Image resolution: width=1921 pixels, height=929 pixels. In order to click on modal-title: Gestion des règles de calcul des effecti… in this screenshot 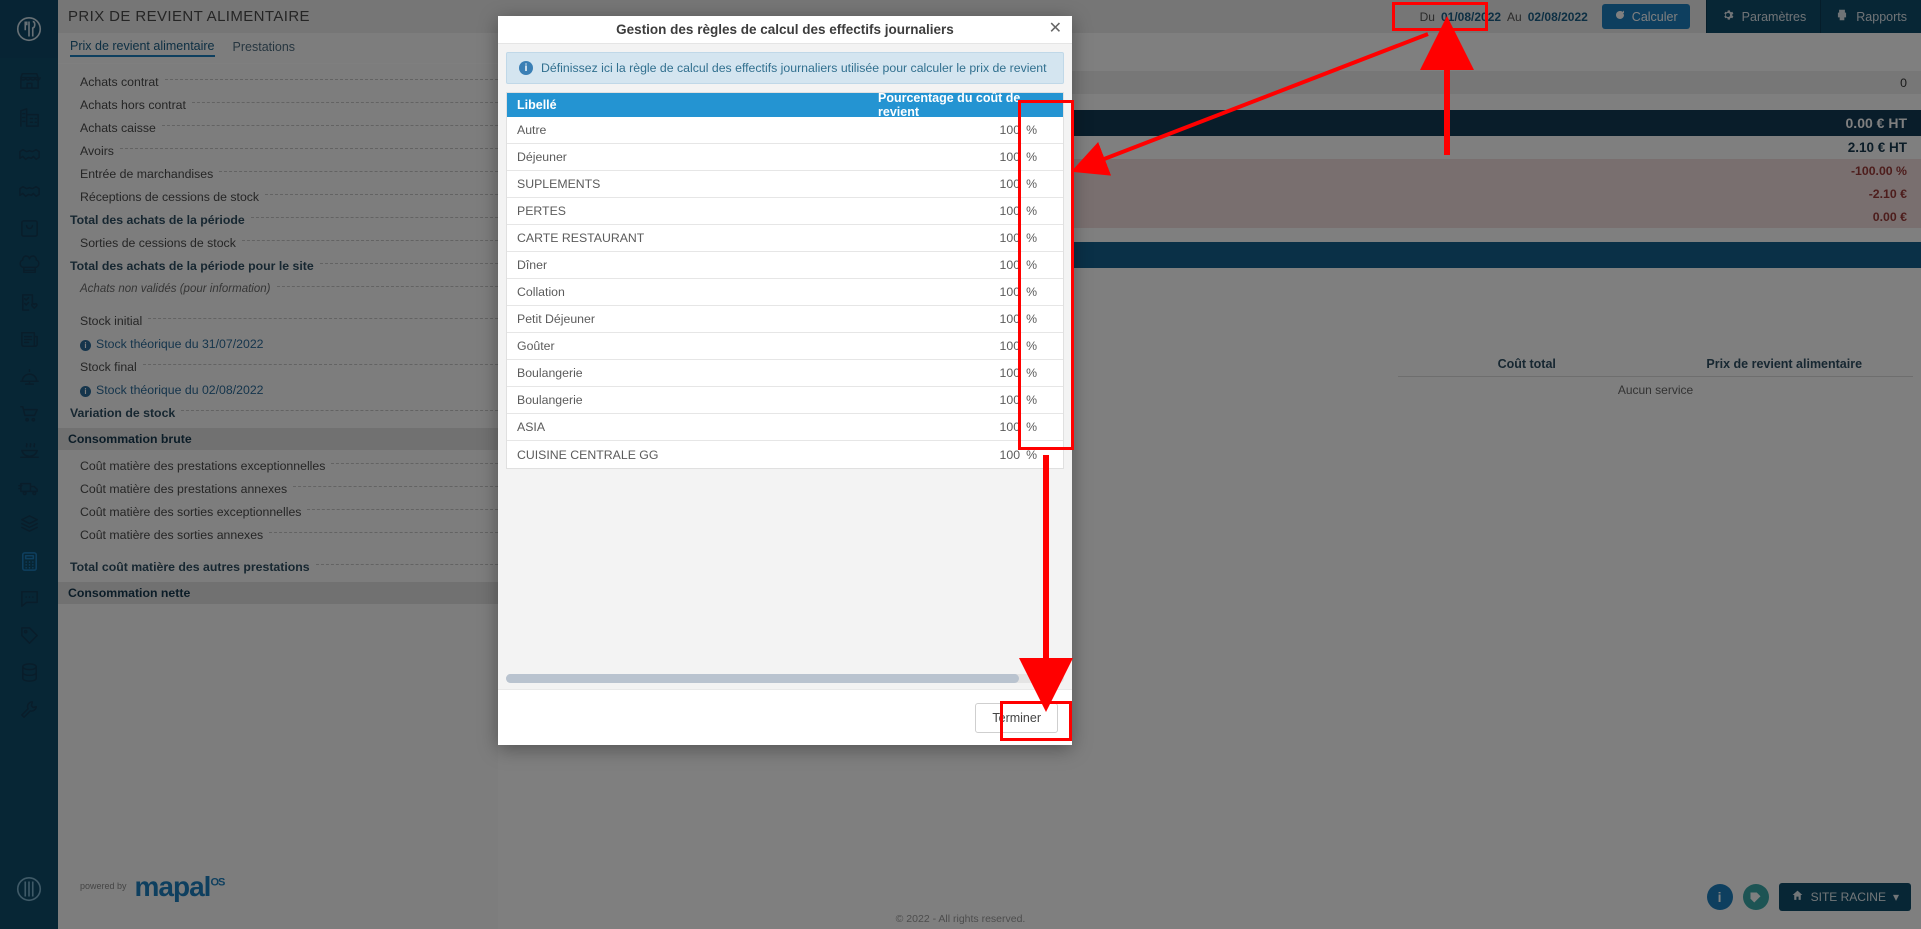, I will do `click(785, 29)`.